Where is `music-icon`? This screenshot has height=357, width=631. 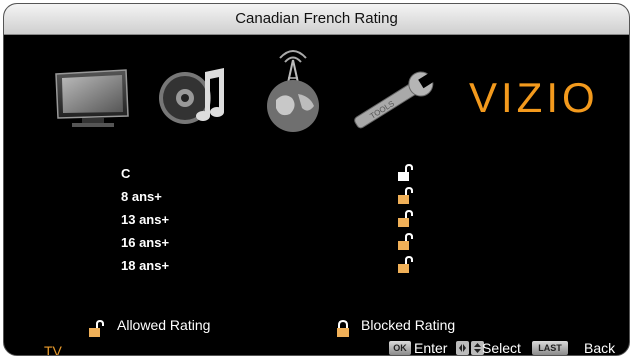 music-icon is located at coordinates (194, 97).